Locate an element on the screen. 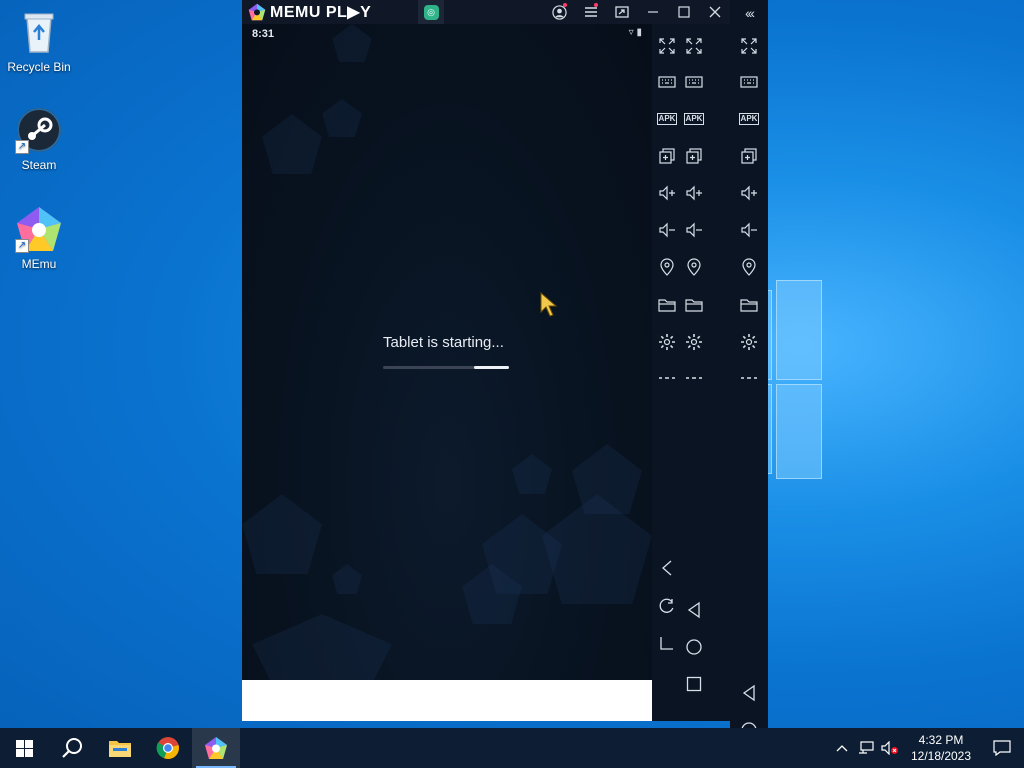 The width and height of the screenshot is (1024, 768). taskbar-memu is located at coordinates (216, 748).